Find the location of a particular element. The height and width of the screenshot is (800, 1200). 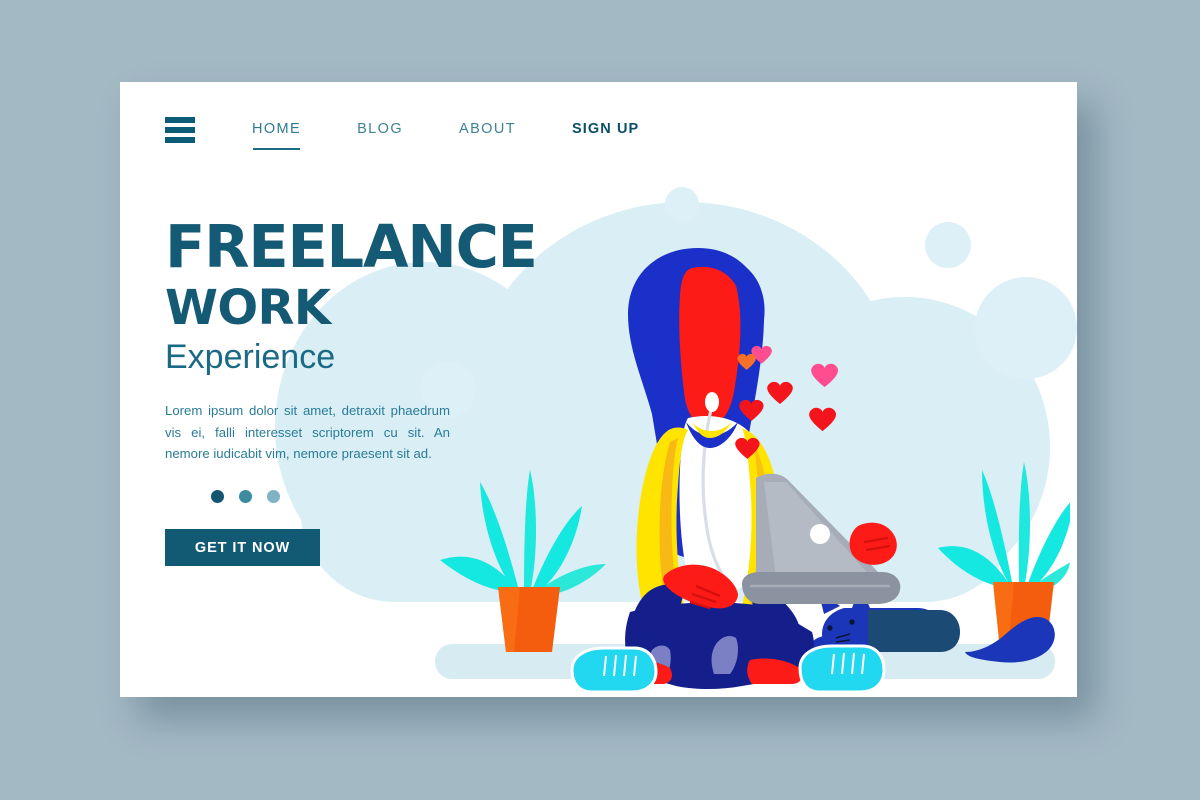

shoe-left is located at coordinates (614, 670).